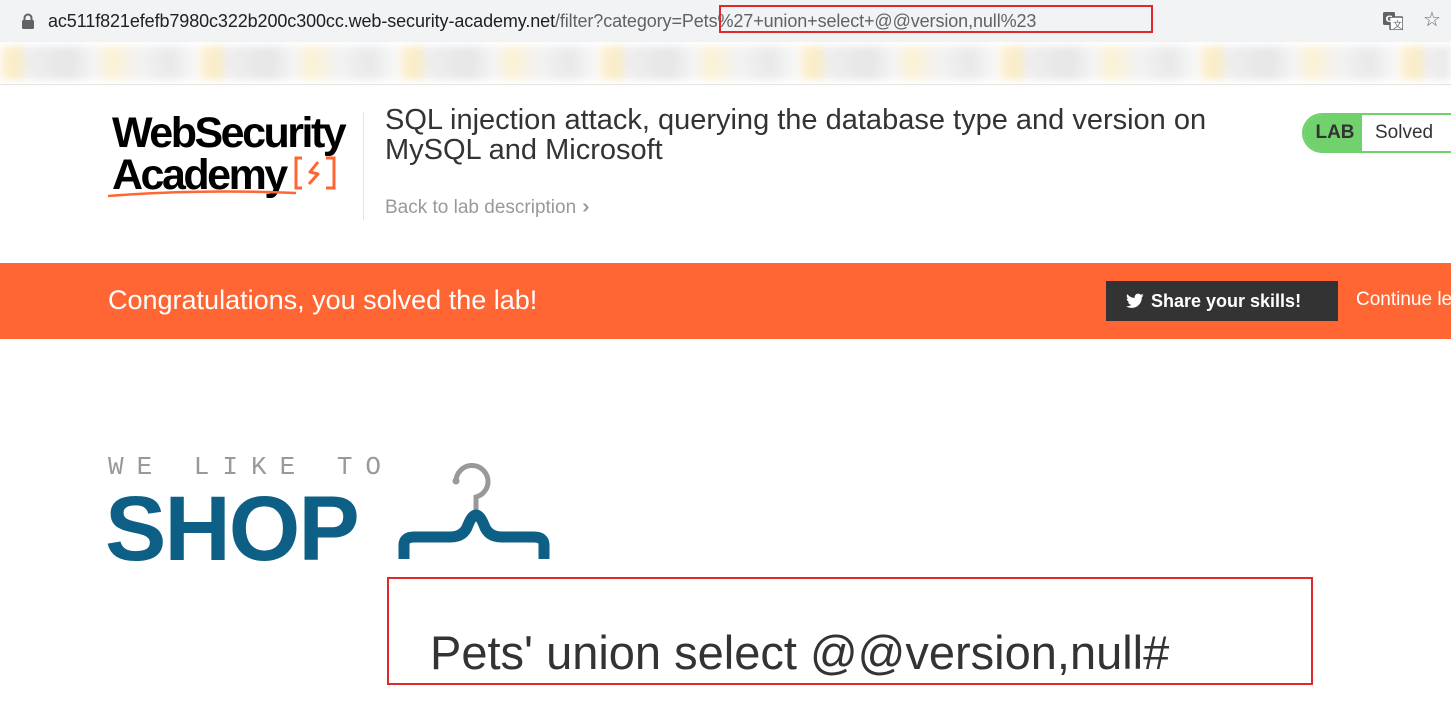  What do you see at coordinates (936, 19) in the screenshot?
I see `url-param-highlight-box` at bounding box center [936, 19].